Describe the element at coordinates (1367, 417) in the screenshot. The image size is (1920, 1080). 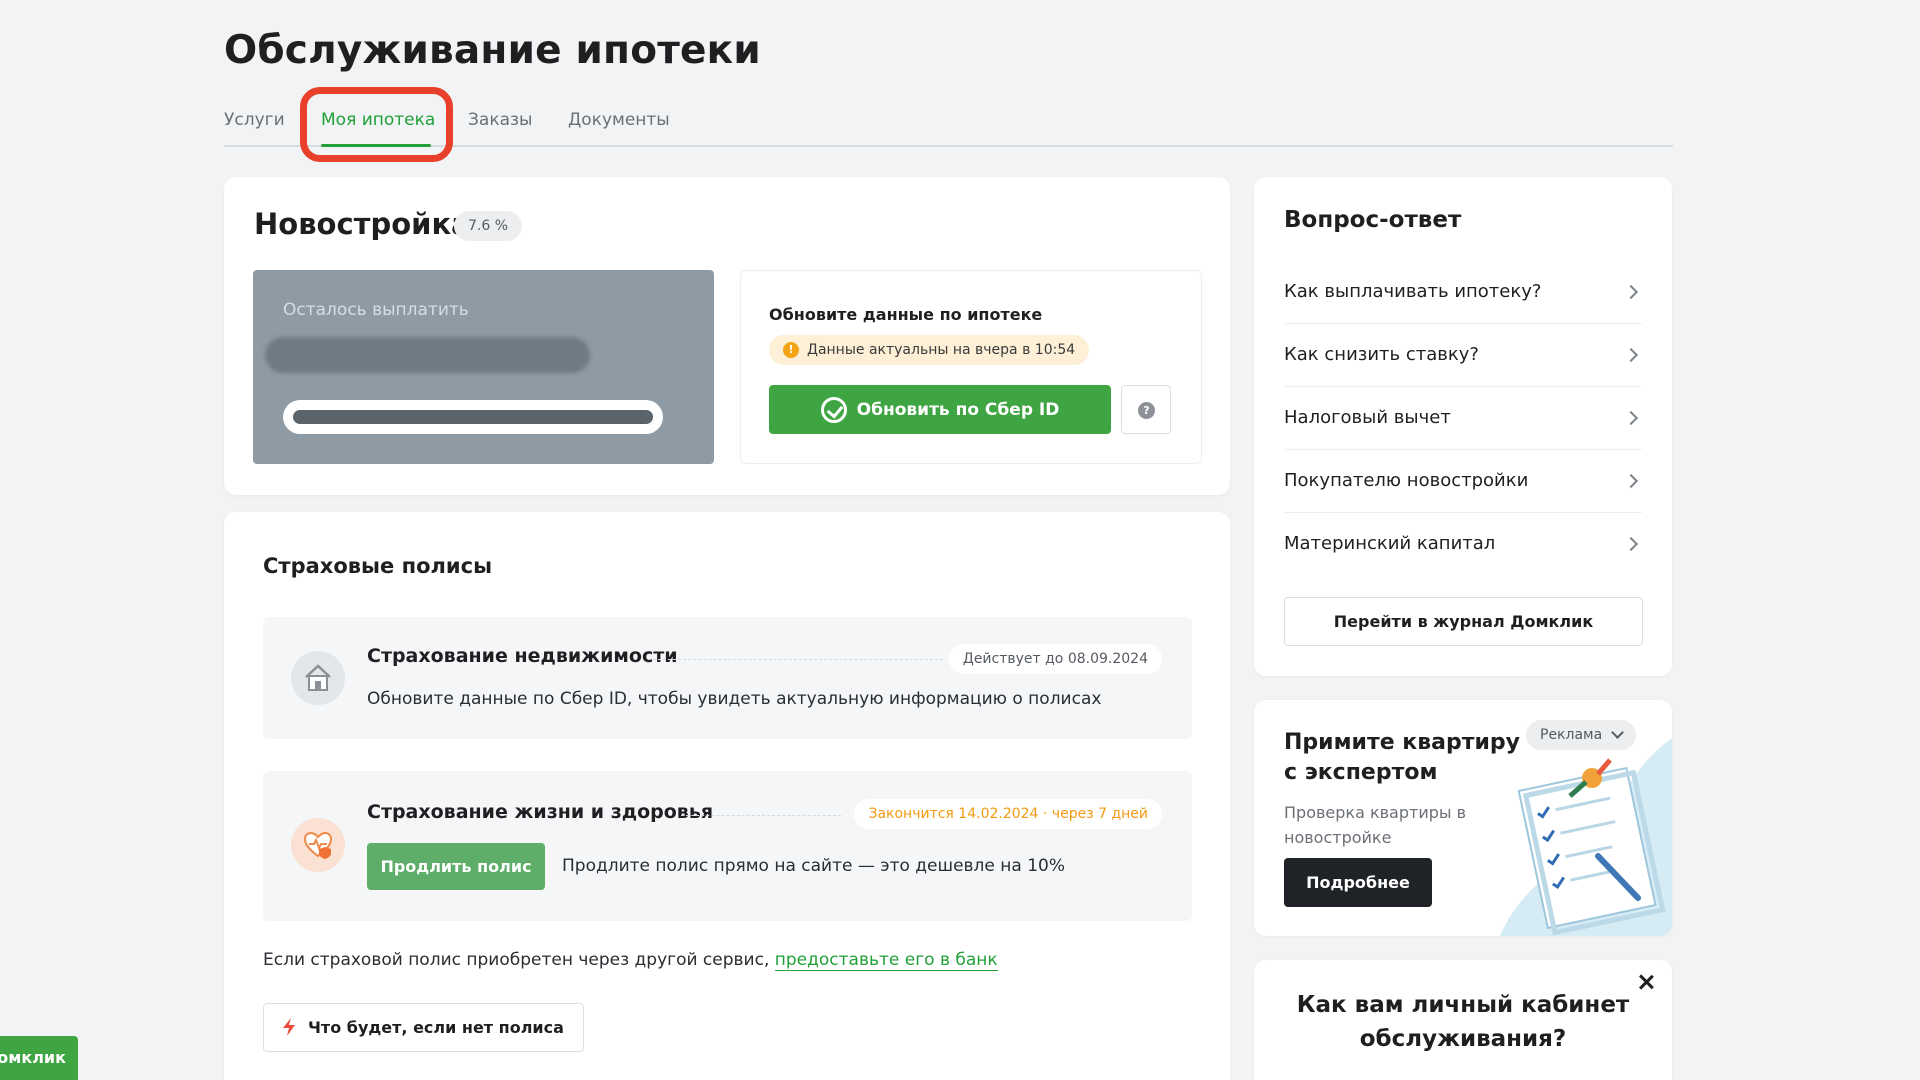
I see `faq-item-label: Налоговый вычет` at that location.